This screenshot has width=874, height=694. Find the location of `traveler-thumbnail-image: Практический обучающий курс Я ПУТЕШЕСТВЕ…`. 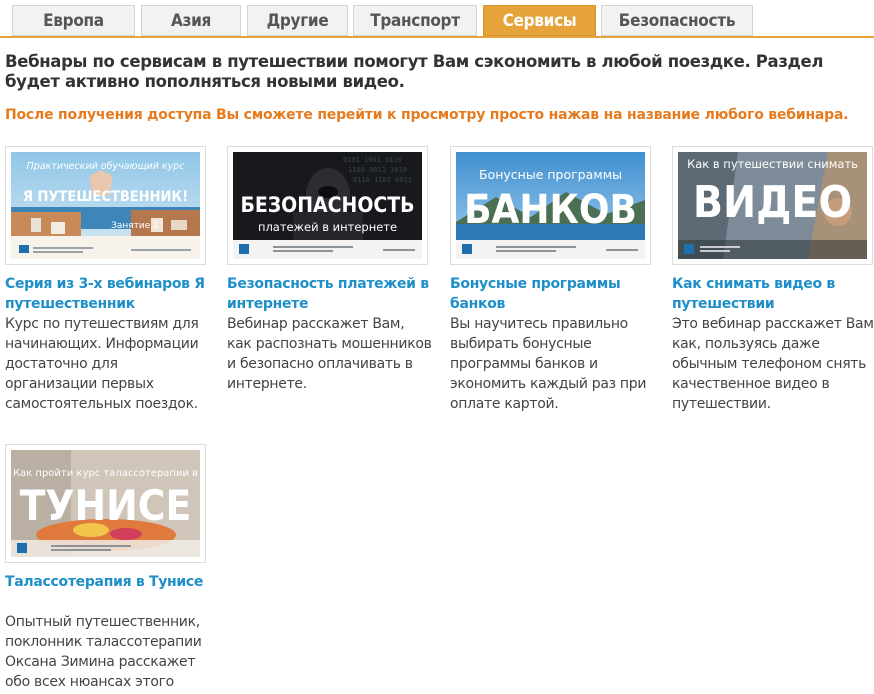

traveler-thumbnail-image: Практический обучающий курс Я ПУТЕШЕСТВЕ… is located at coordinates (105, 205).